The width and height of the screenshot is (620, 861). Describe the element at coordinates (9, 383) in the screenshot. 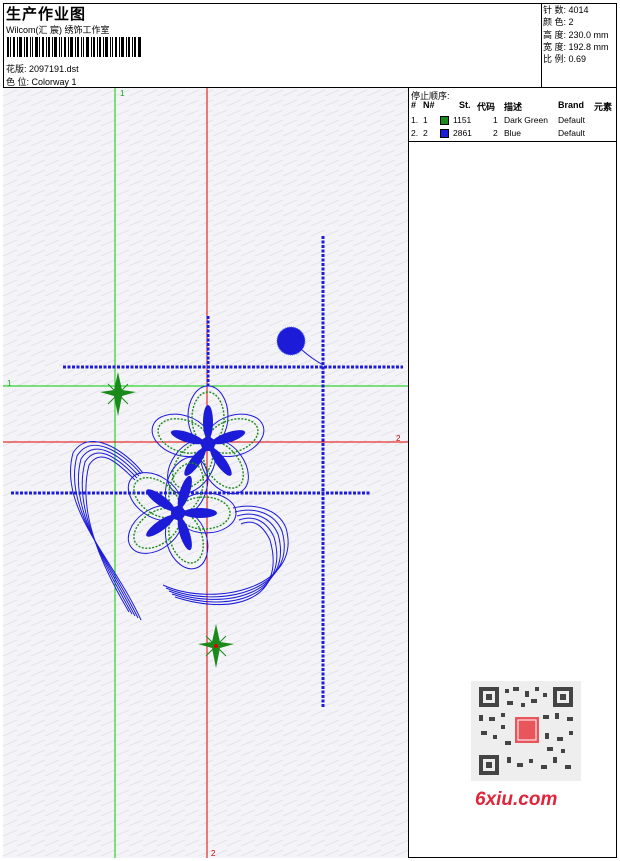

I see `green-horizontal-guide-label: 1` at that location.